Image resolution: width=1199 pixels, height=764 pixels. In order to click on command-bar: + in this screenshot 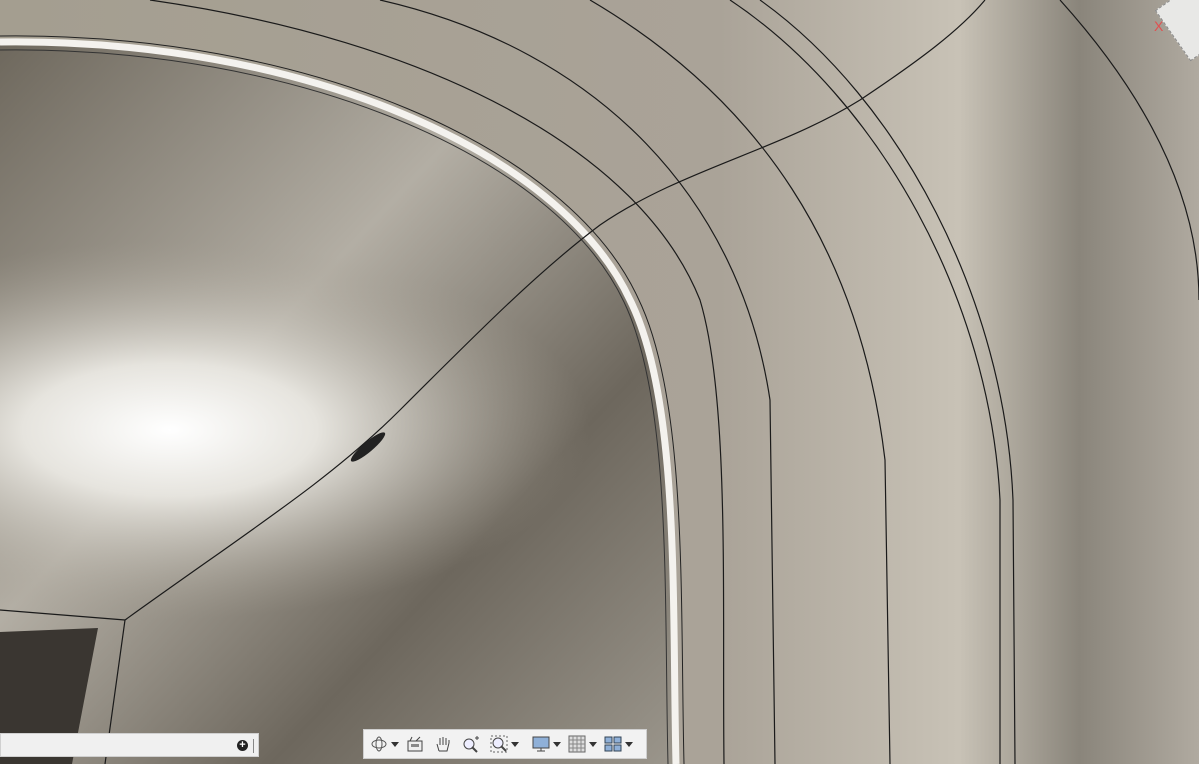, I will do `click(129, 745)`.